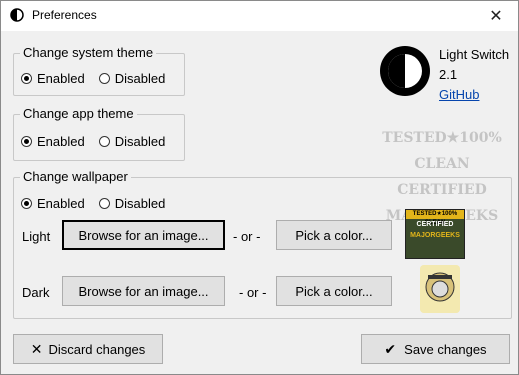 This screenshot has width=519, height=375. Describe the element at coordinates (405, 71) in the screenshot. I see `app-logo-icon` at that location.